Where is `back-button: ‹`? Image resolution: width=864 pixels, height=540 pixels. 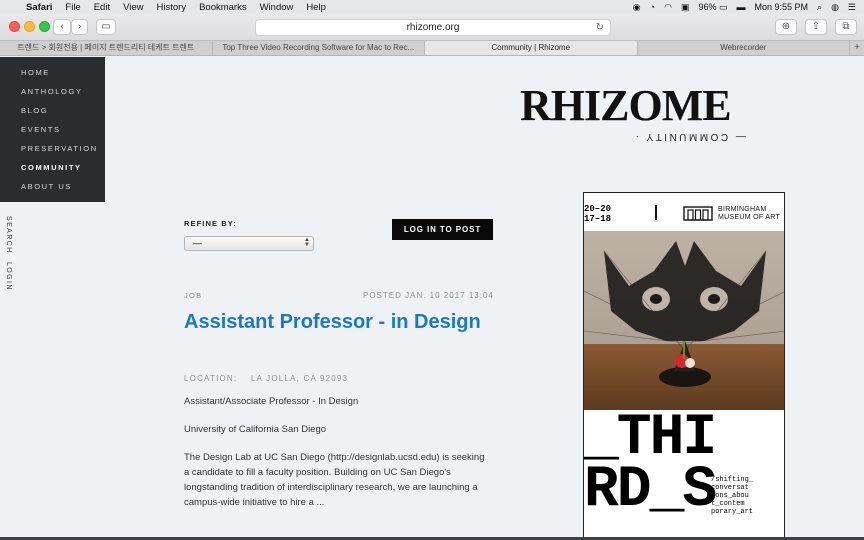 back-button: ‹ is located at coordinates (62, 27).